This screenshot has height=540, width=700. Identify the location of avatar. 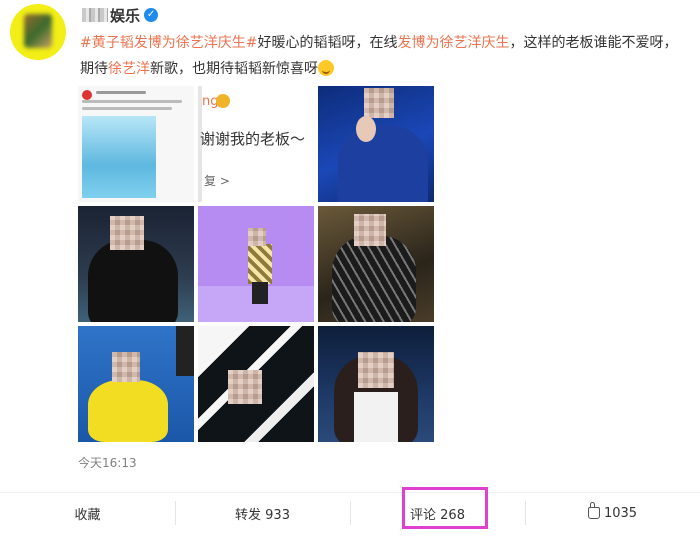
(38, 32).